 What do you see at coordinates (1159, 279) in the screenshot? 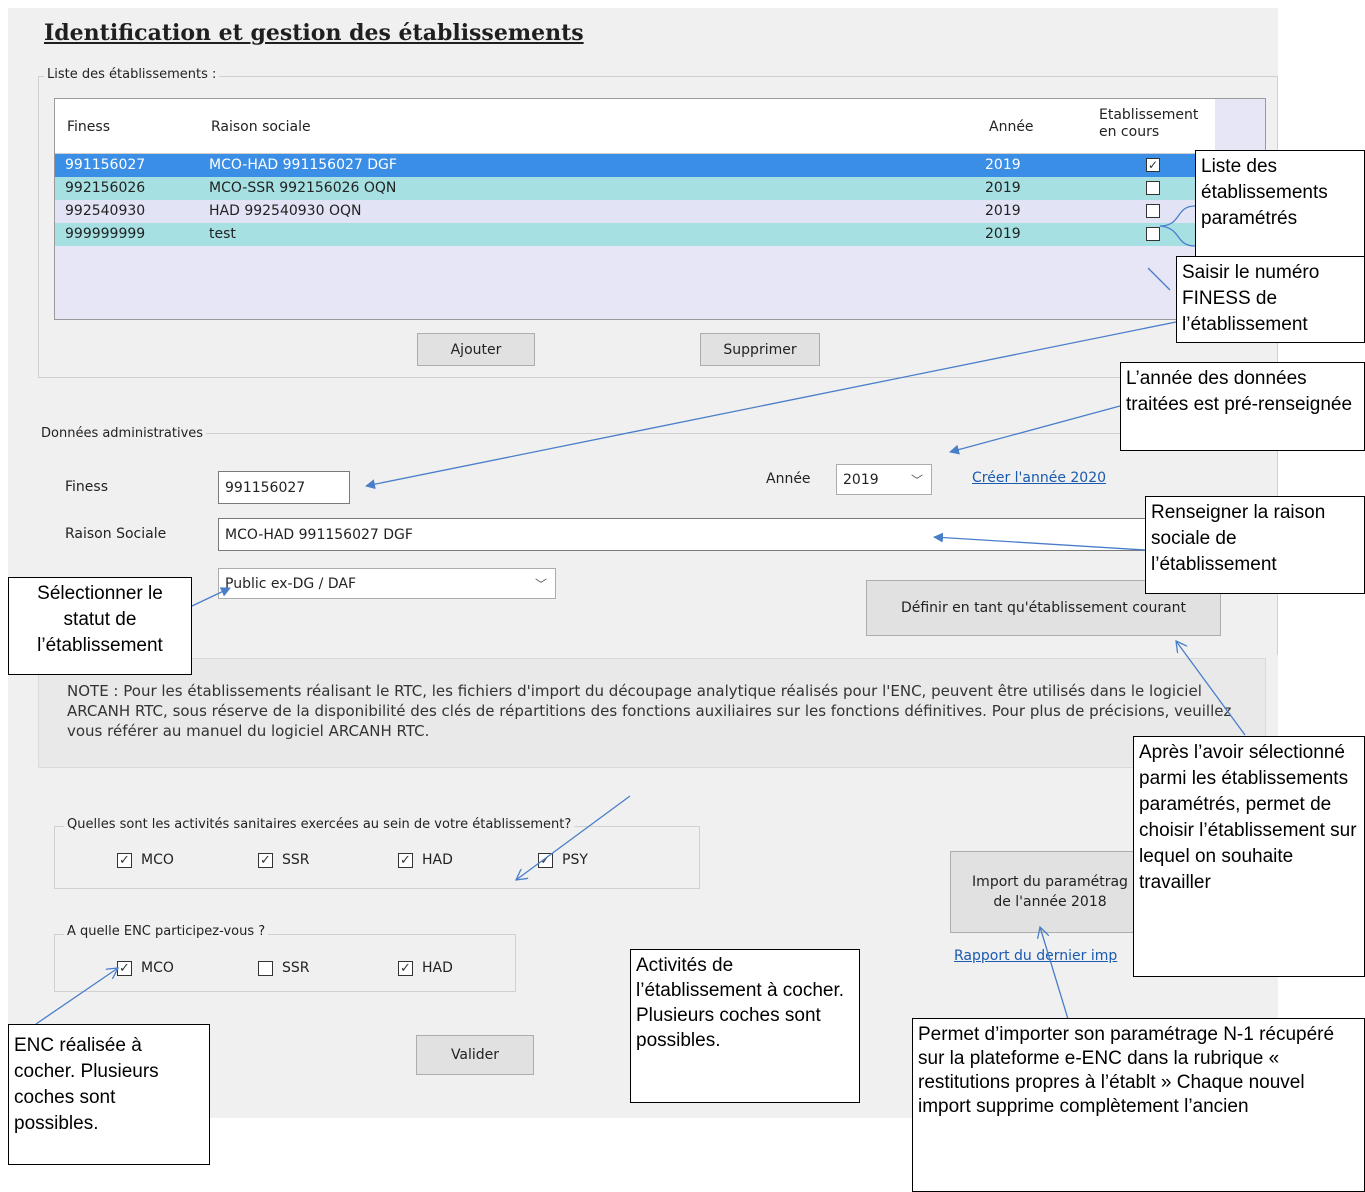
I see `saisir-tick` at bounding box center [1159, 279].